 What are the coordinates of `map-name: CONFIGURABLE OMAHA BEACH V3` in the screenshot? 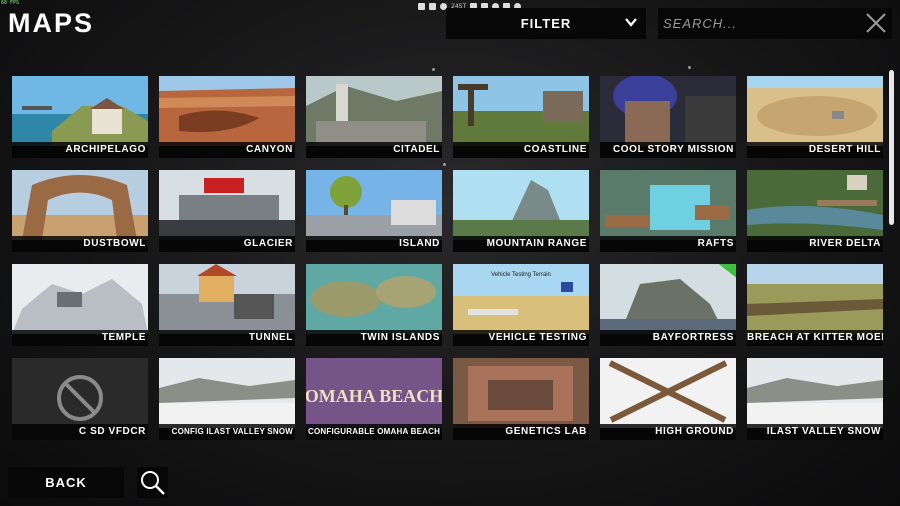 It's located at (374, 432).